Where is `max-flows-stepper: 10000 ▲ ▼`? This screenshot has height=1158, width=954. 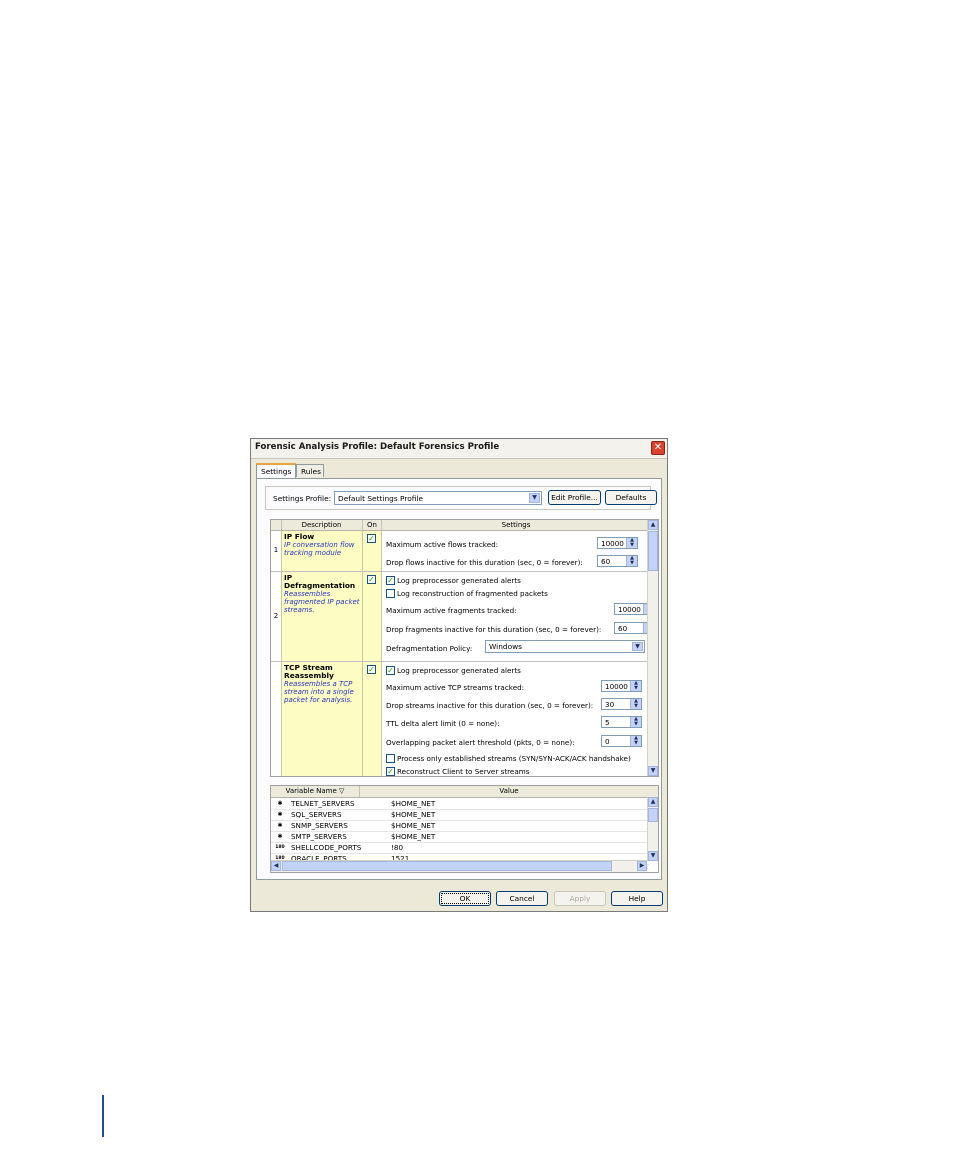 max-flows-stepper: 10000 ▲ ▼ is located at coordinates (617, 543).